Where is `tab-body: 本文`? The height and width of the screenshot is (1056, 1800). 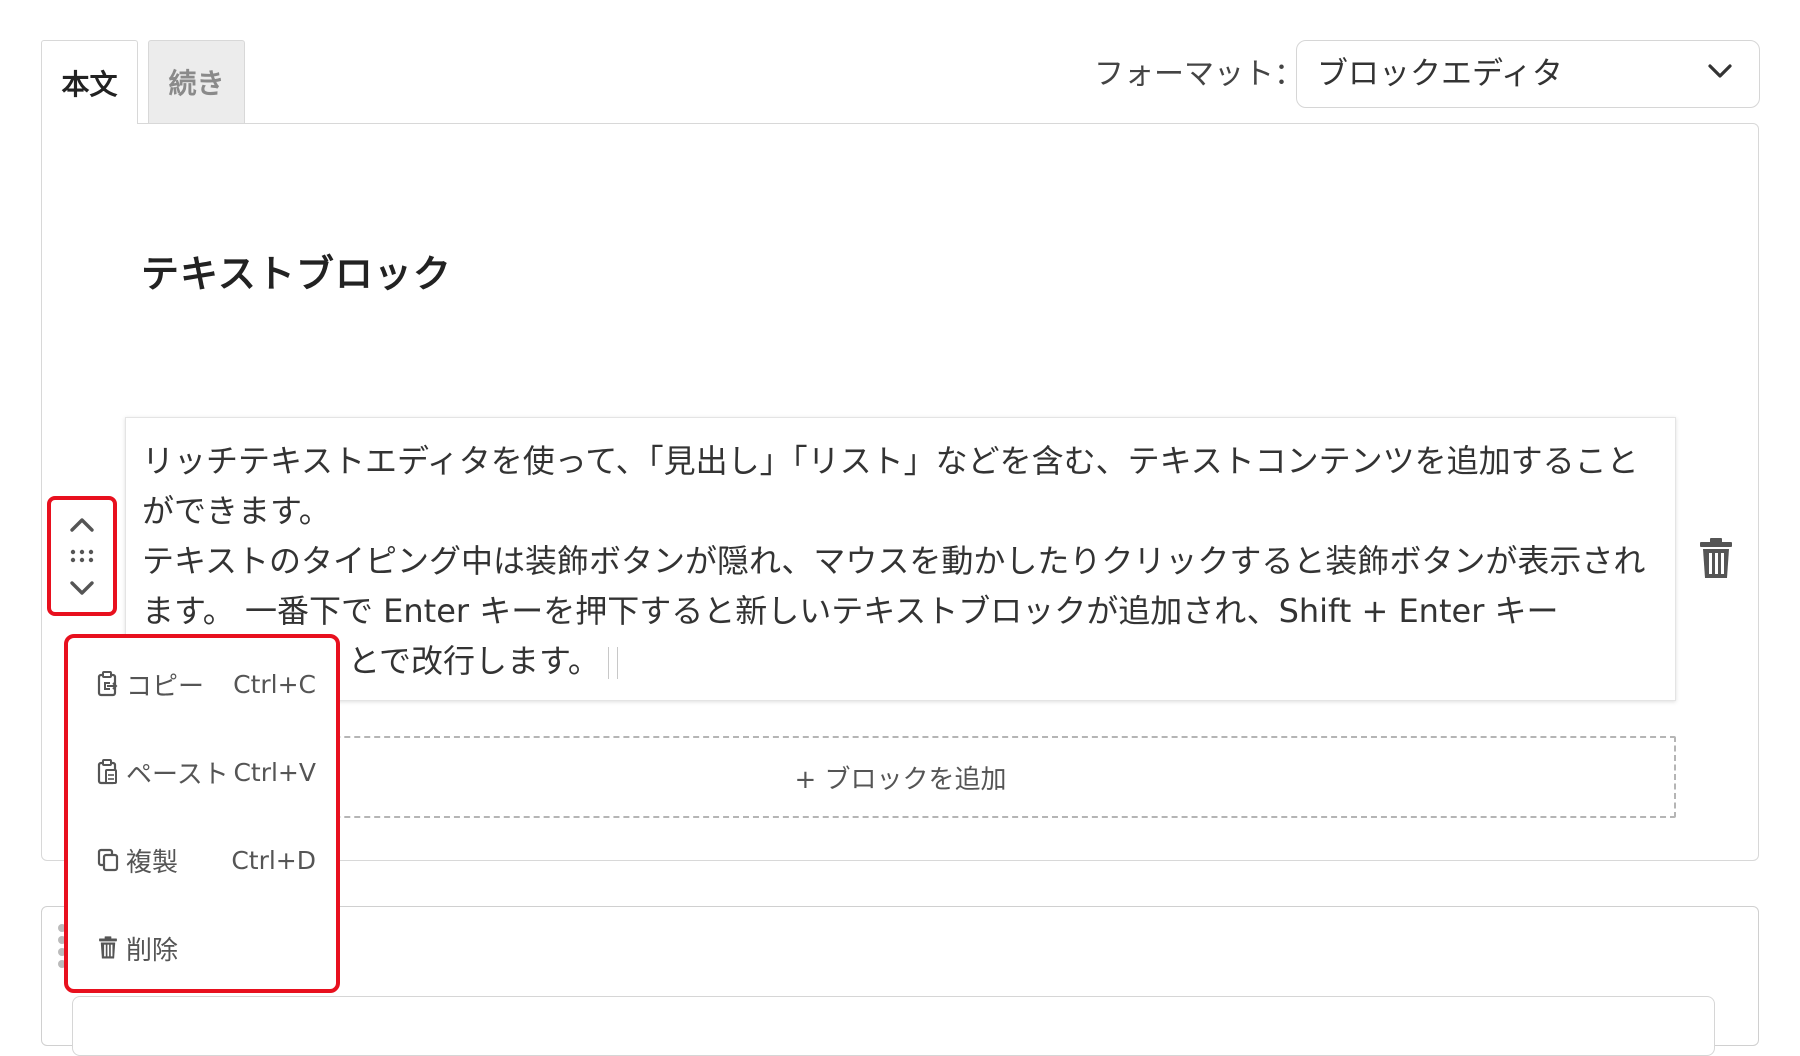
tab-body: 本文 is located at coordinates (89, 82).